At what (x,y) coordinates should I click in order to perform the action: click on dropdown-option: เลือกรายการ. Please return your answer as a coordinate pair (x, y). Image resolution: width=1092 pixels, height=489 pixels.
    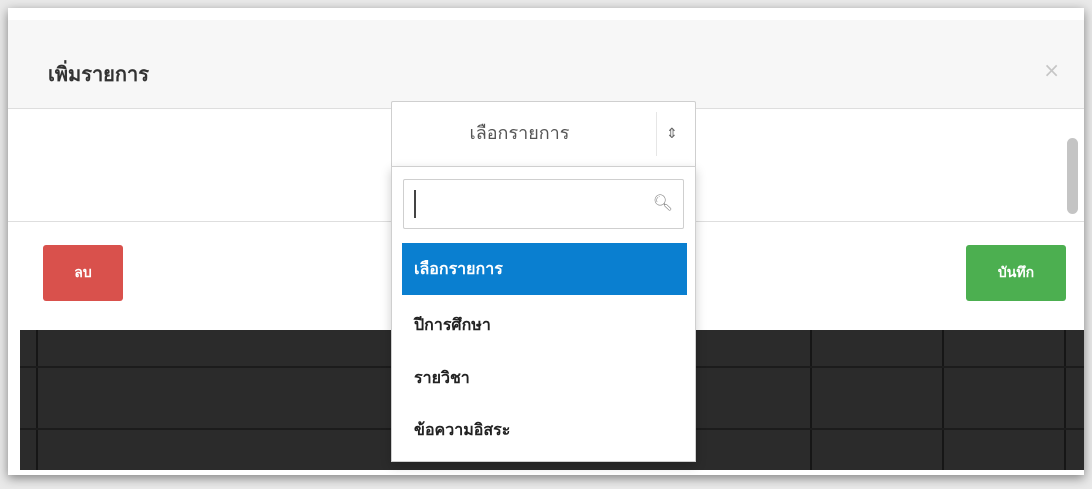
    Looking at the image, I should click on (544, 269).